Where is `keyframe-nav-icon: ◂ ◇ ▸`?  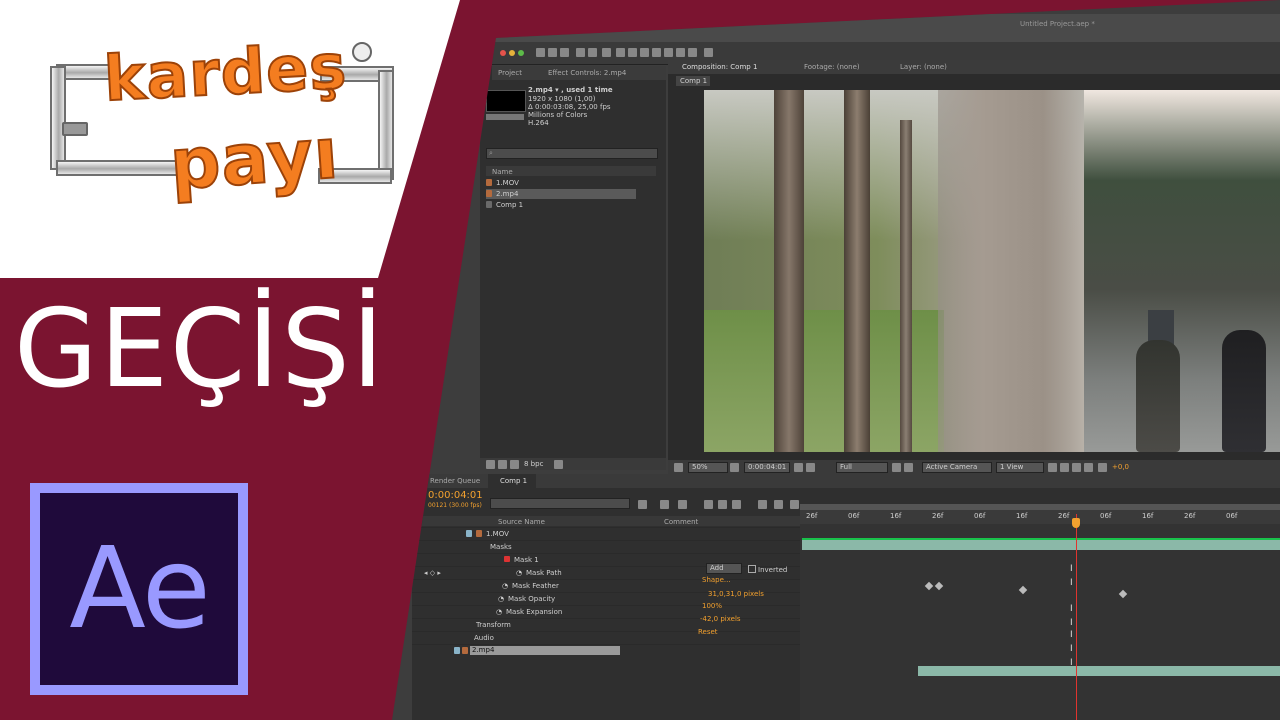 keyframe-nav-icon: ◂ ◇ ▸ is located at coordinates (432, 573).